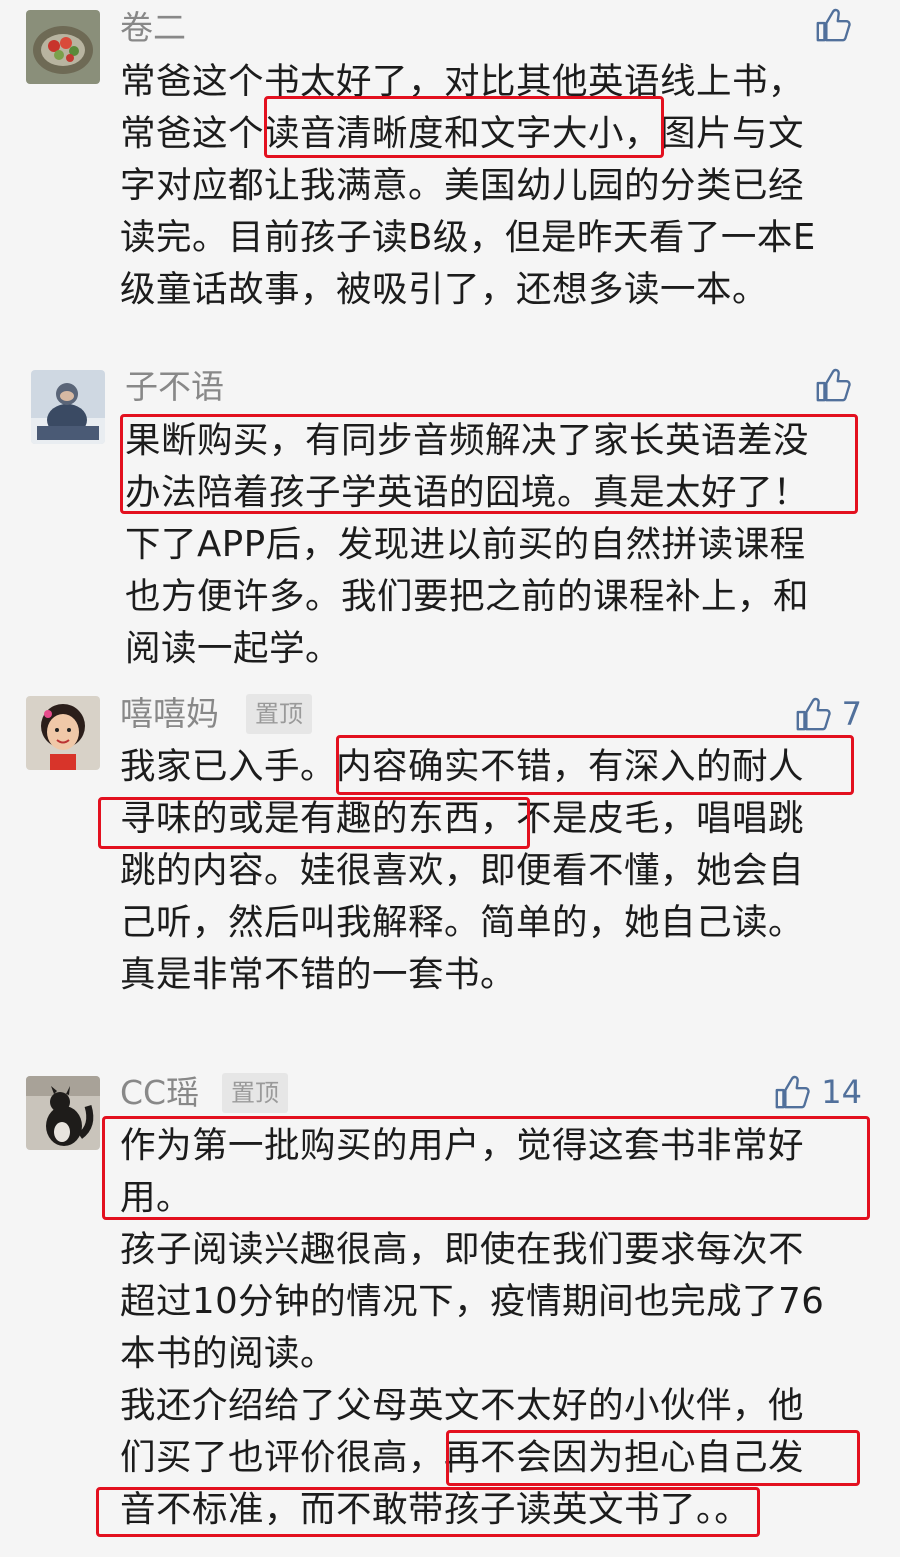 The width and height of the screenshot is (900, 1557). Describe the element at coordinates (468, 237) in the screenshot. I see `comment-line: 读完。目前孩子读B级，但是昨天看了一本E` at that location.